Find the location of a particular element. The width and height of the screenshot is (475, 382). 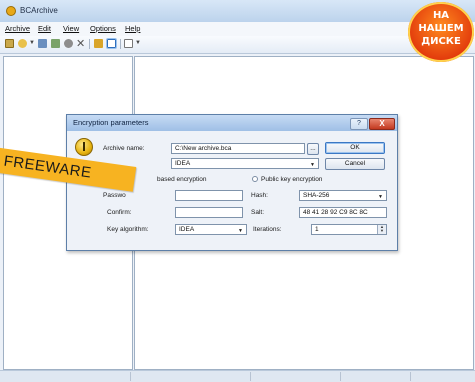

cancel-button: Cancel is located at coordinates (355, 164).